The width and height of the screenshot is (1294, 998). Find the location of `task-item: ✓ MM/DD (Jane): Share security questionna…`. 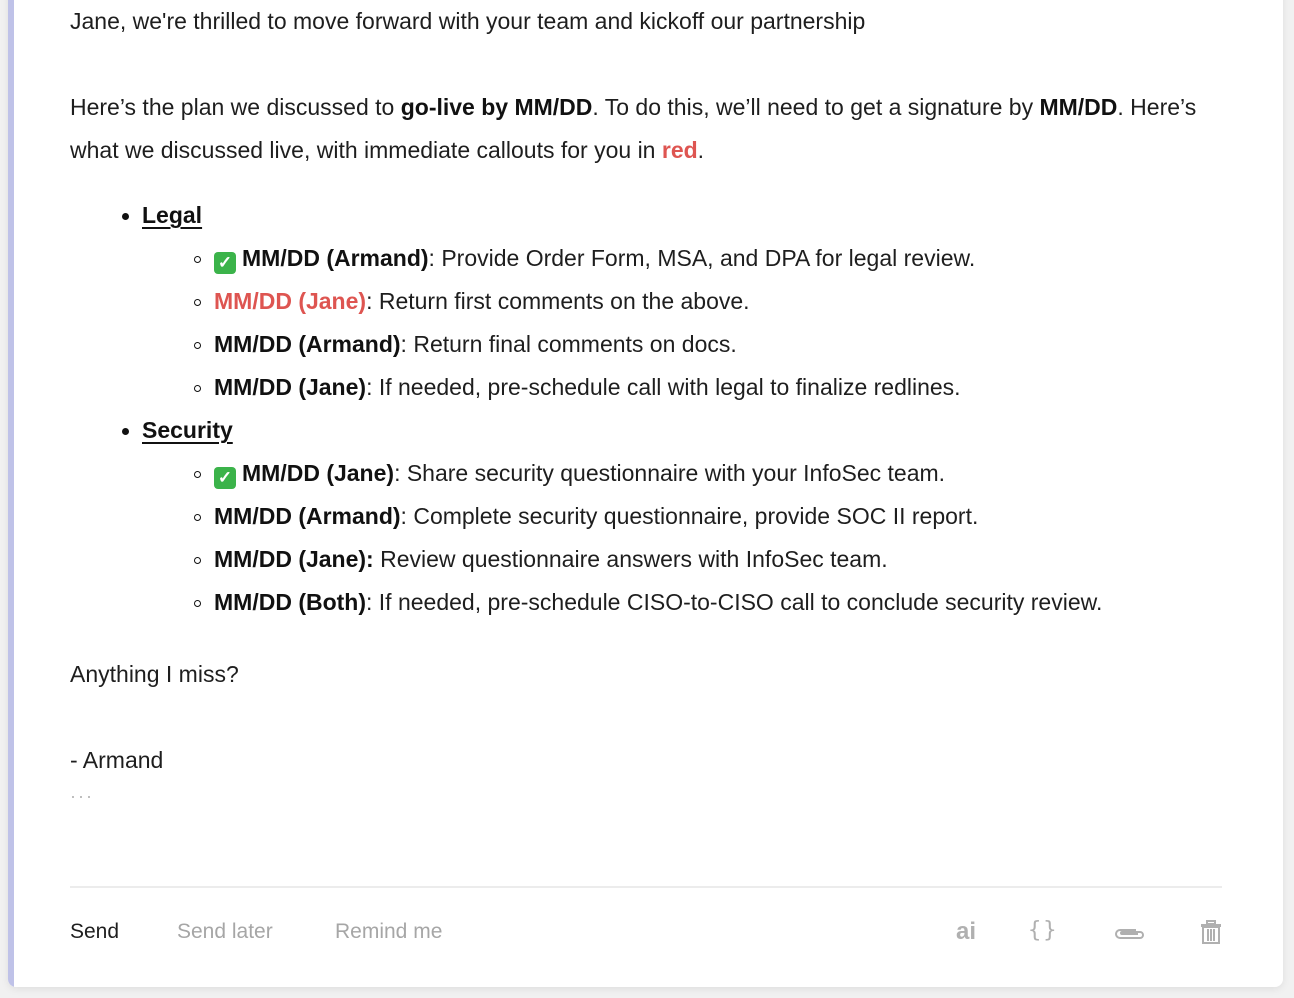

task-item: ✓ MM/DD (Jane): Share security questionna… is located at coordinates (712, 473).